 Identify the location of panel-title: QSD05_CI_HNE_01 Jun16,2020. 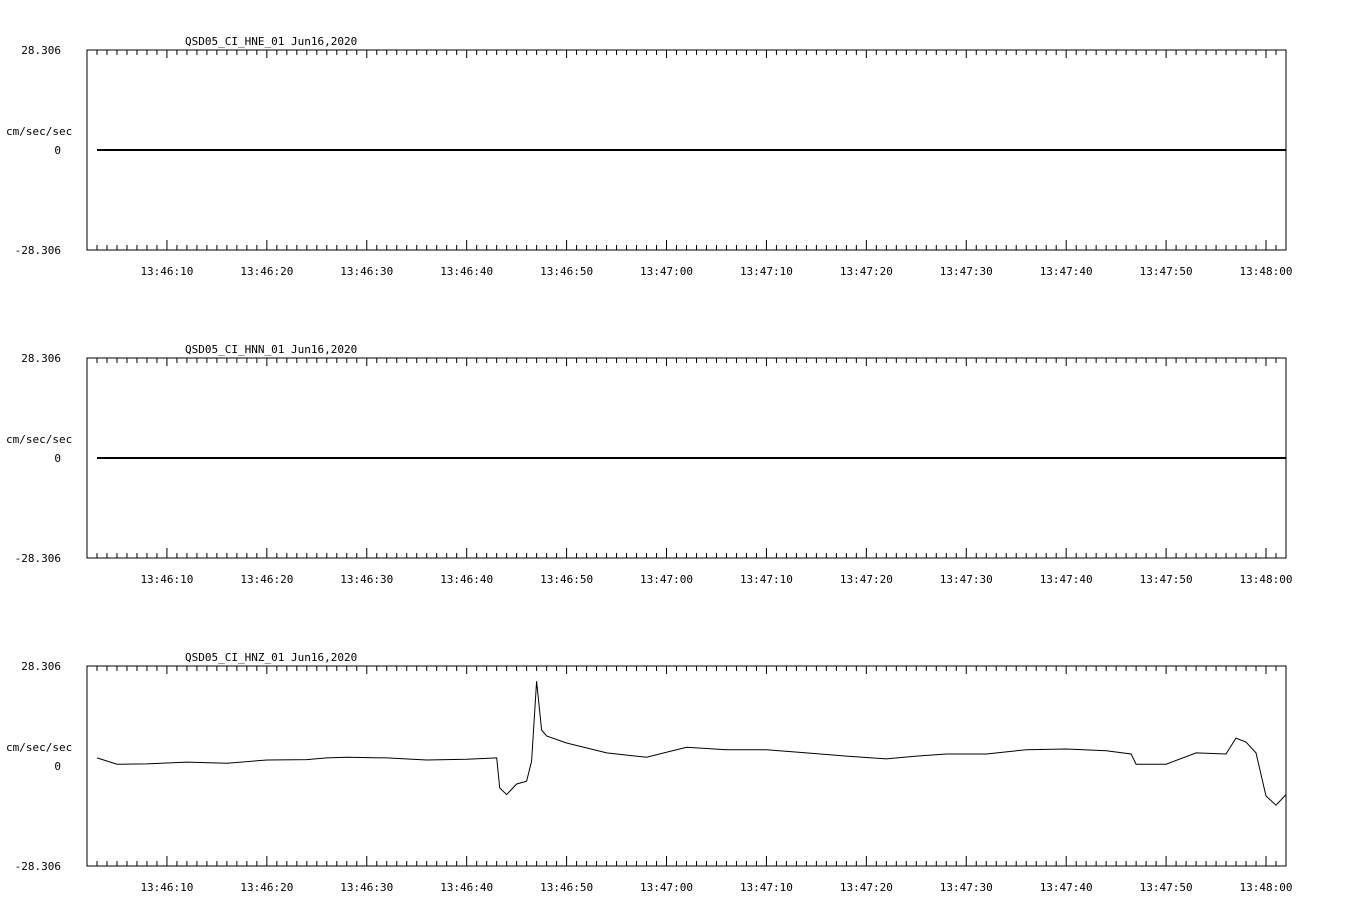
(271, 41).